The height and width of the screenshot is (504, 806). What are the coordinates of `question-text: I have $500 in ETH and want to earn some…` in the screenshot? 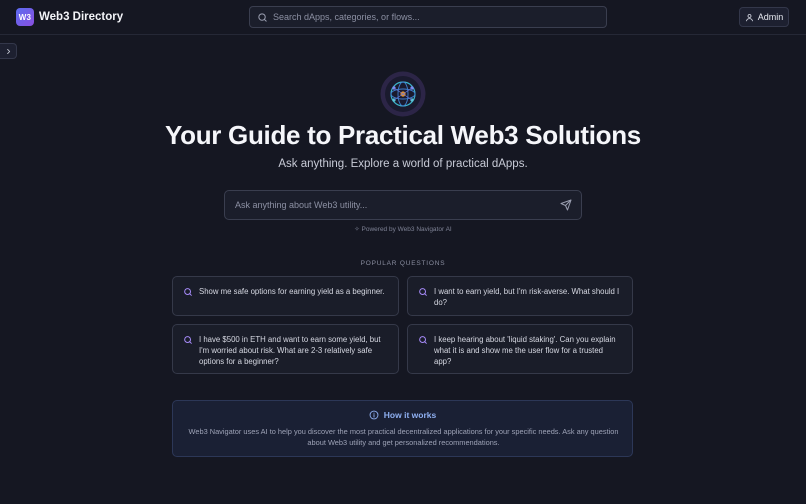 It's located at (290, 350).